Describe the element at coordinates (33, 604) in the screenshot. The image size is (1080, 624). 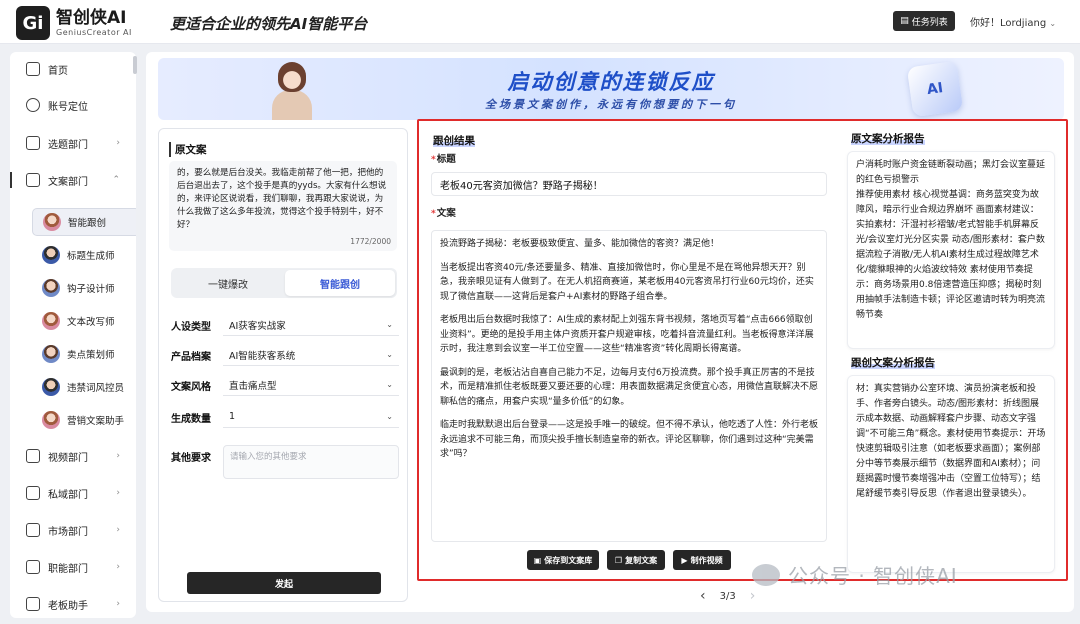
I see `boss-icon` at that location.